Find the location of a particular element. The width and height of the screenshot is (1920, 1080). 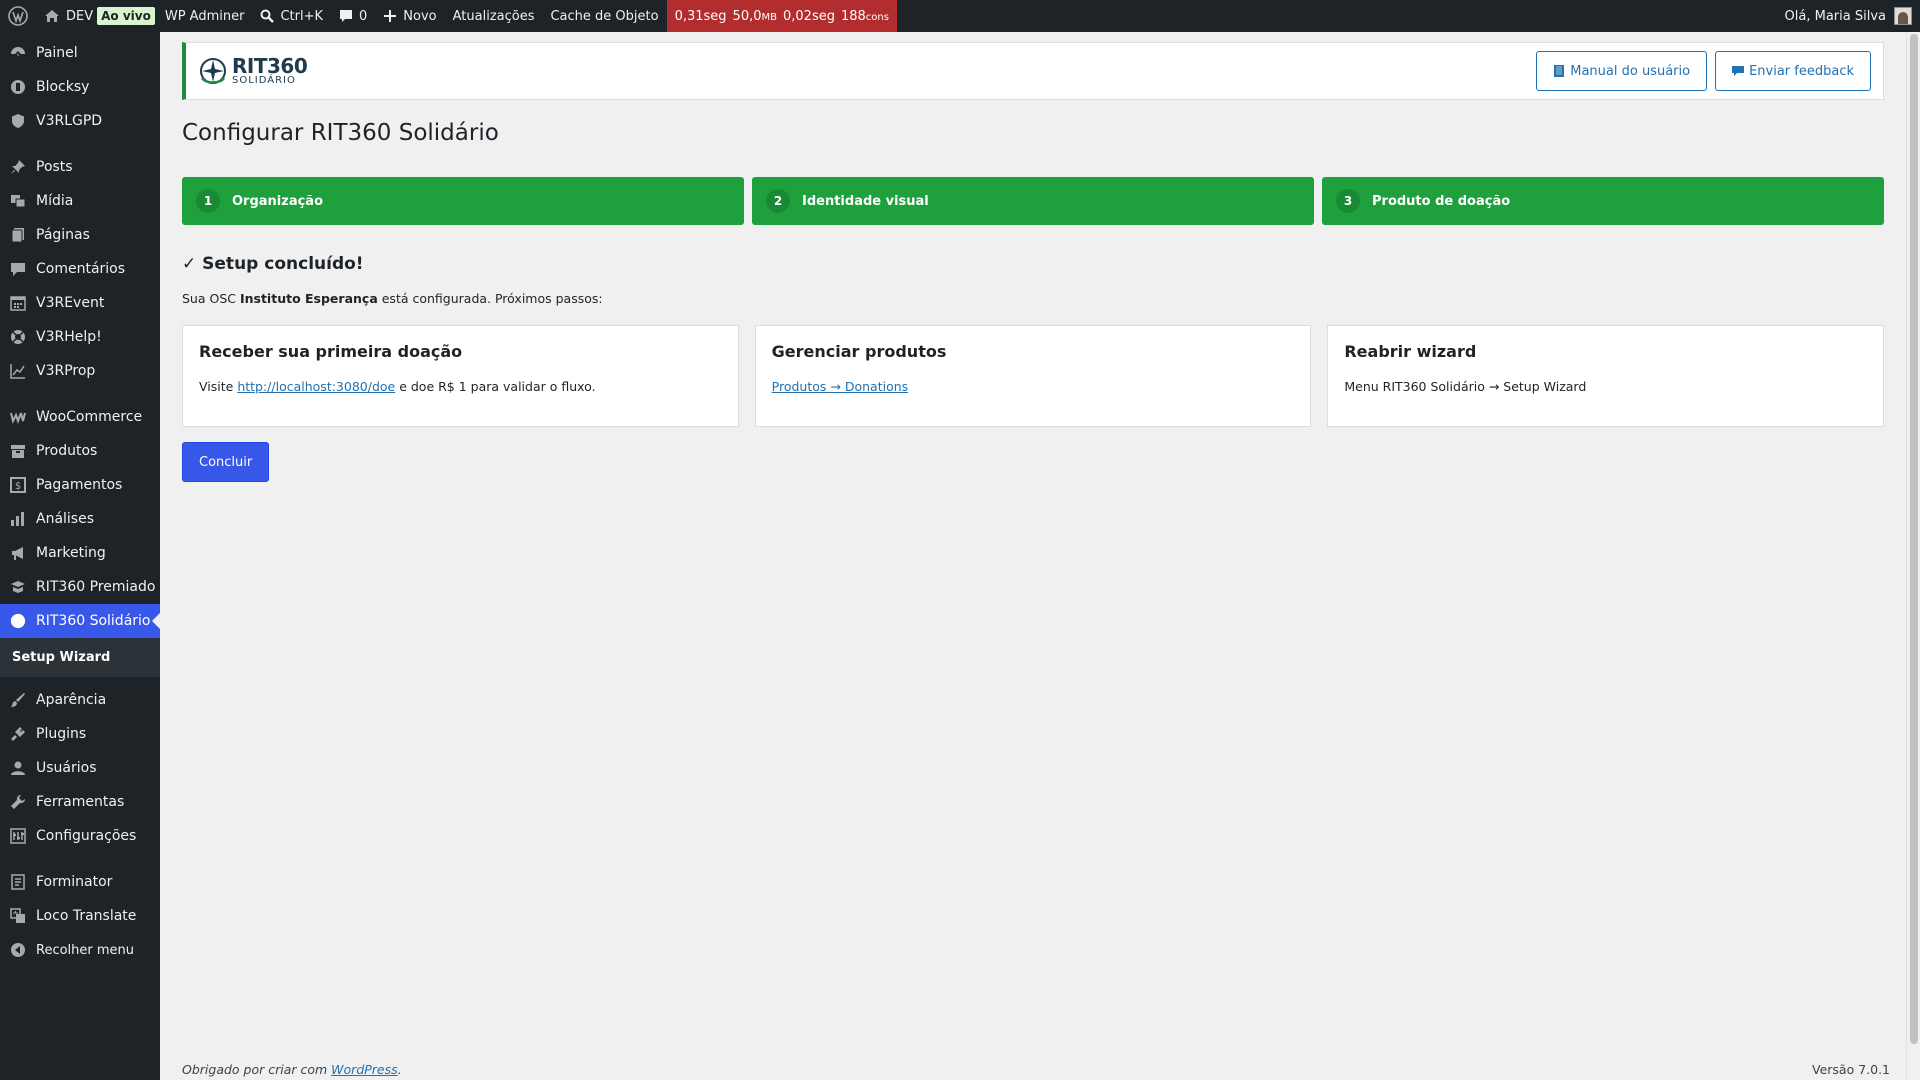

award-icon is located at coordinates (18, 587).